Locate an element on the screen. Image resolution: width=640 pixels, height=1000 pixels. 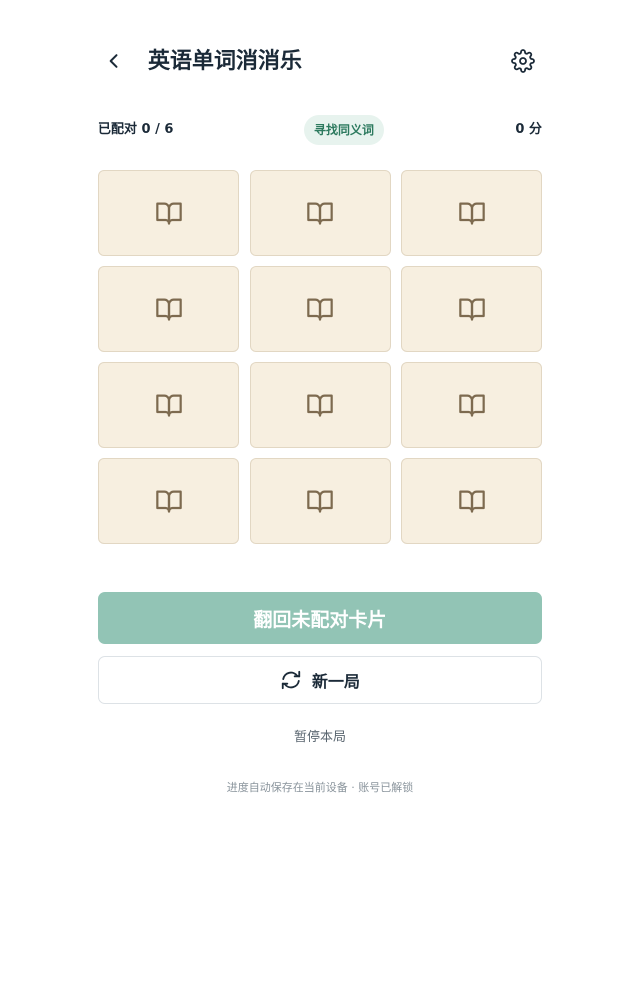
refresh-icon is located at coordinates (291, 680).